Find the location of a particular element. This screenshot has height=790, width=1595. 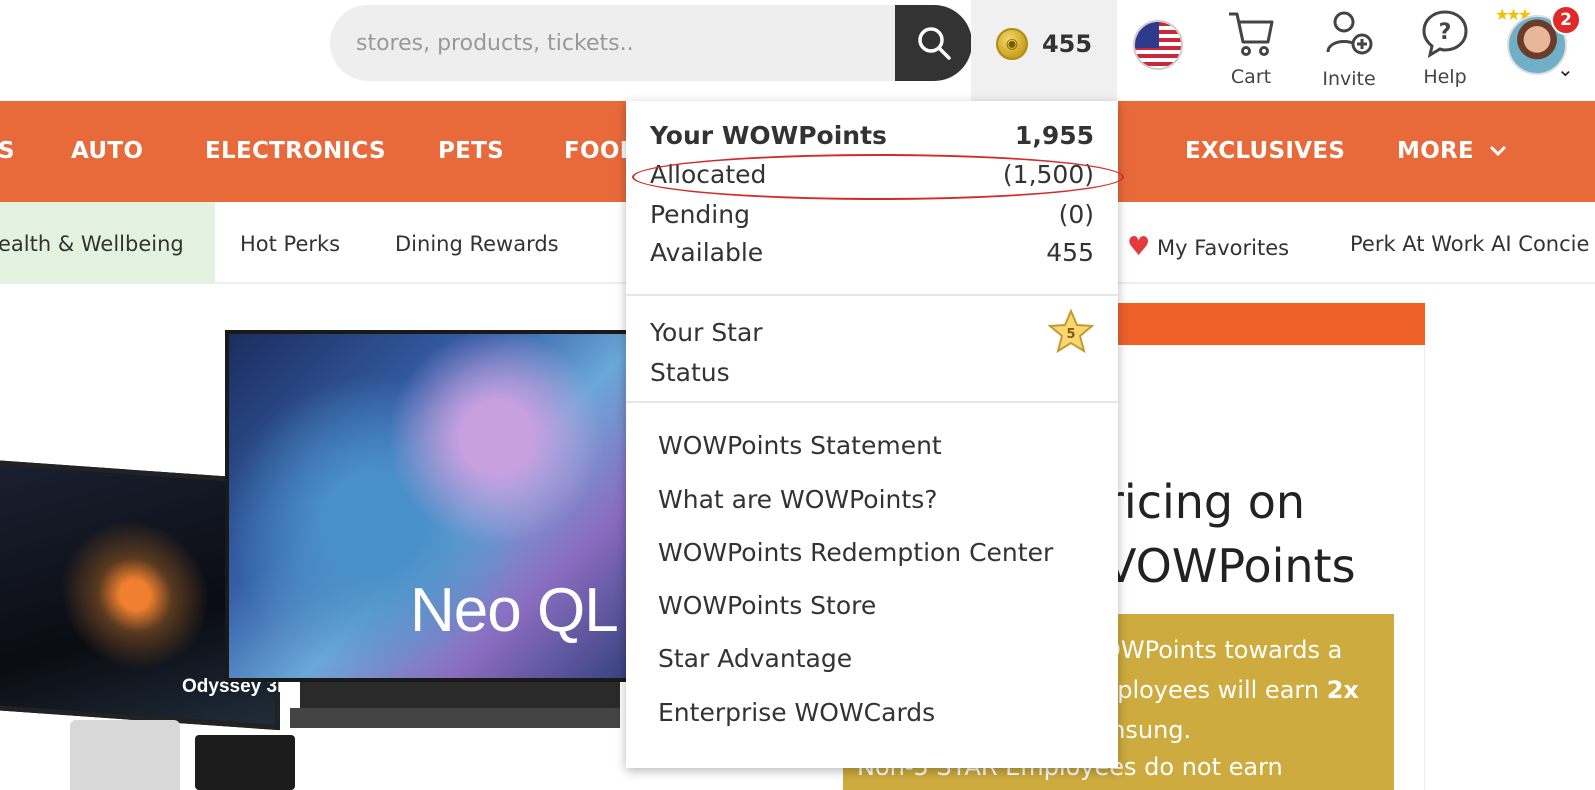

sub-nav-item-ai-concierge: Perk At Work AI Concie is located at coordinates (1469, 244).